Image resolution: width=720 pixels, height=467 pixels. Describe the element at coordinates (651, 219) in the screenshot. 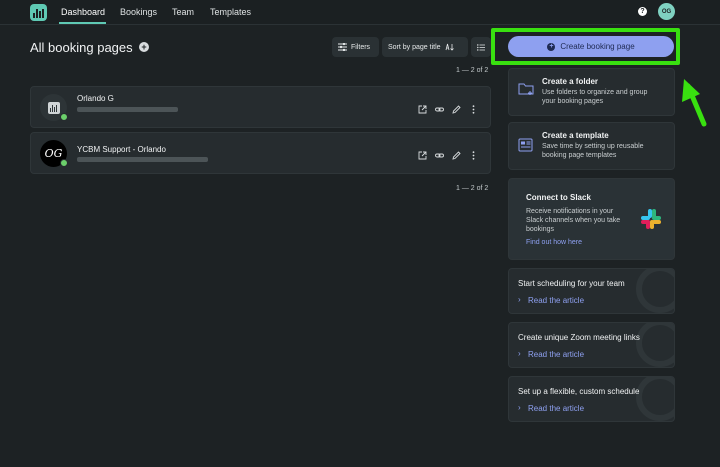

I see `slack-logo-icon` at that location.